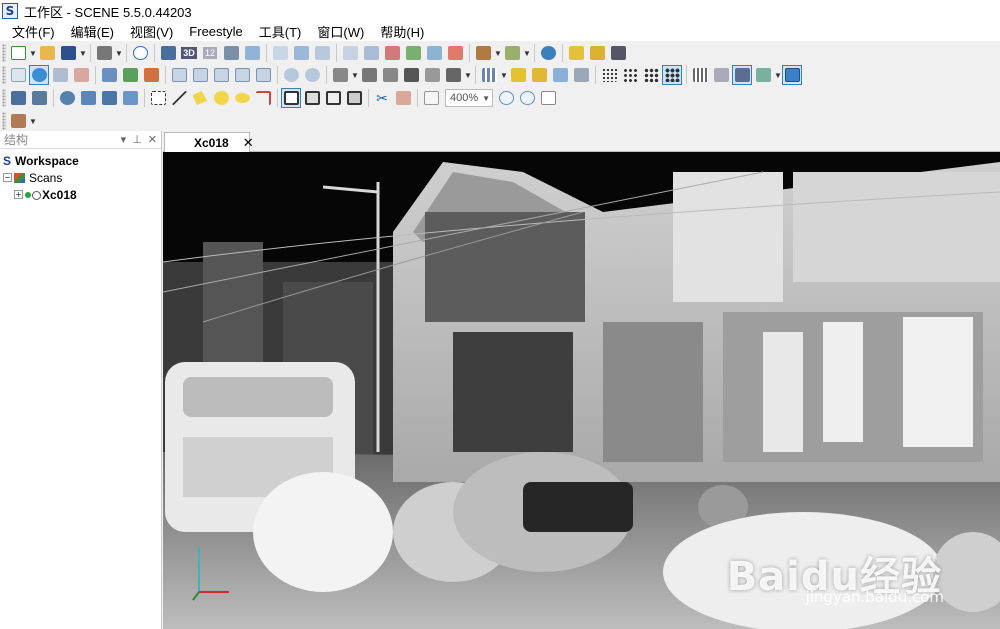 The image size is (1000, 629). Describe the element at coordinates (67, 98) in the screenshot. I see `rotate-button` at that location.